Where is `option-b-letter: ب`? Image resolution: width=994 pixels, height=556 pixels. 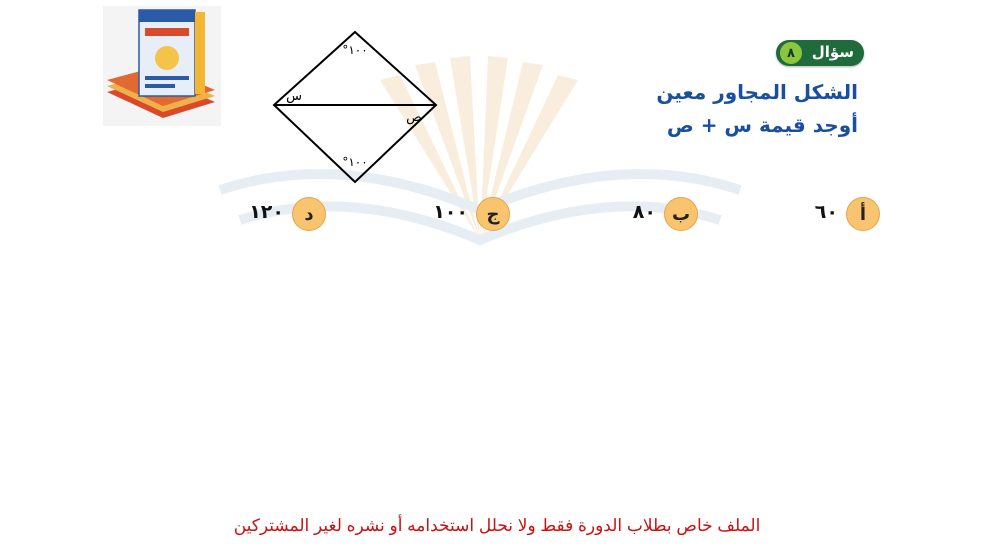
option-b-letter: ب is located at coordinates (681, 214).